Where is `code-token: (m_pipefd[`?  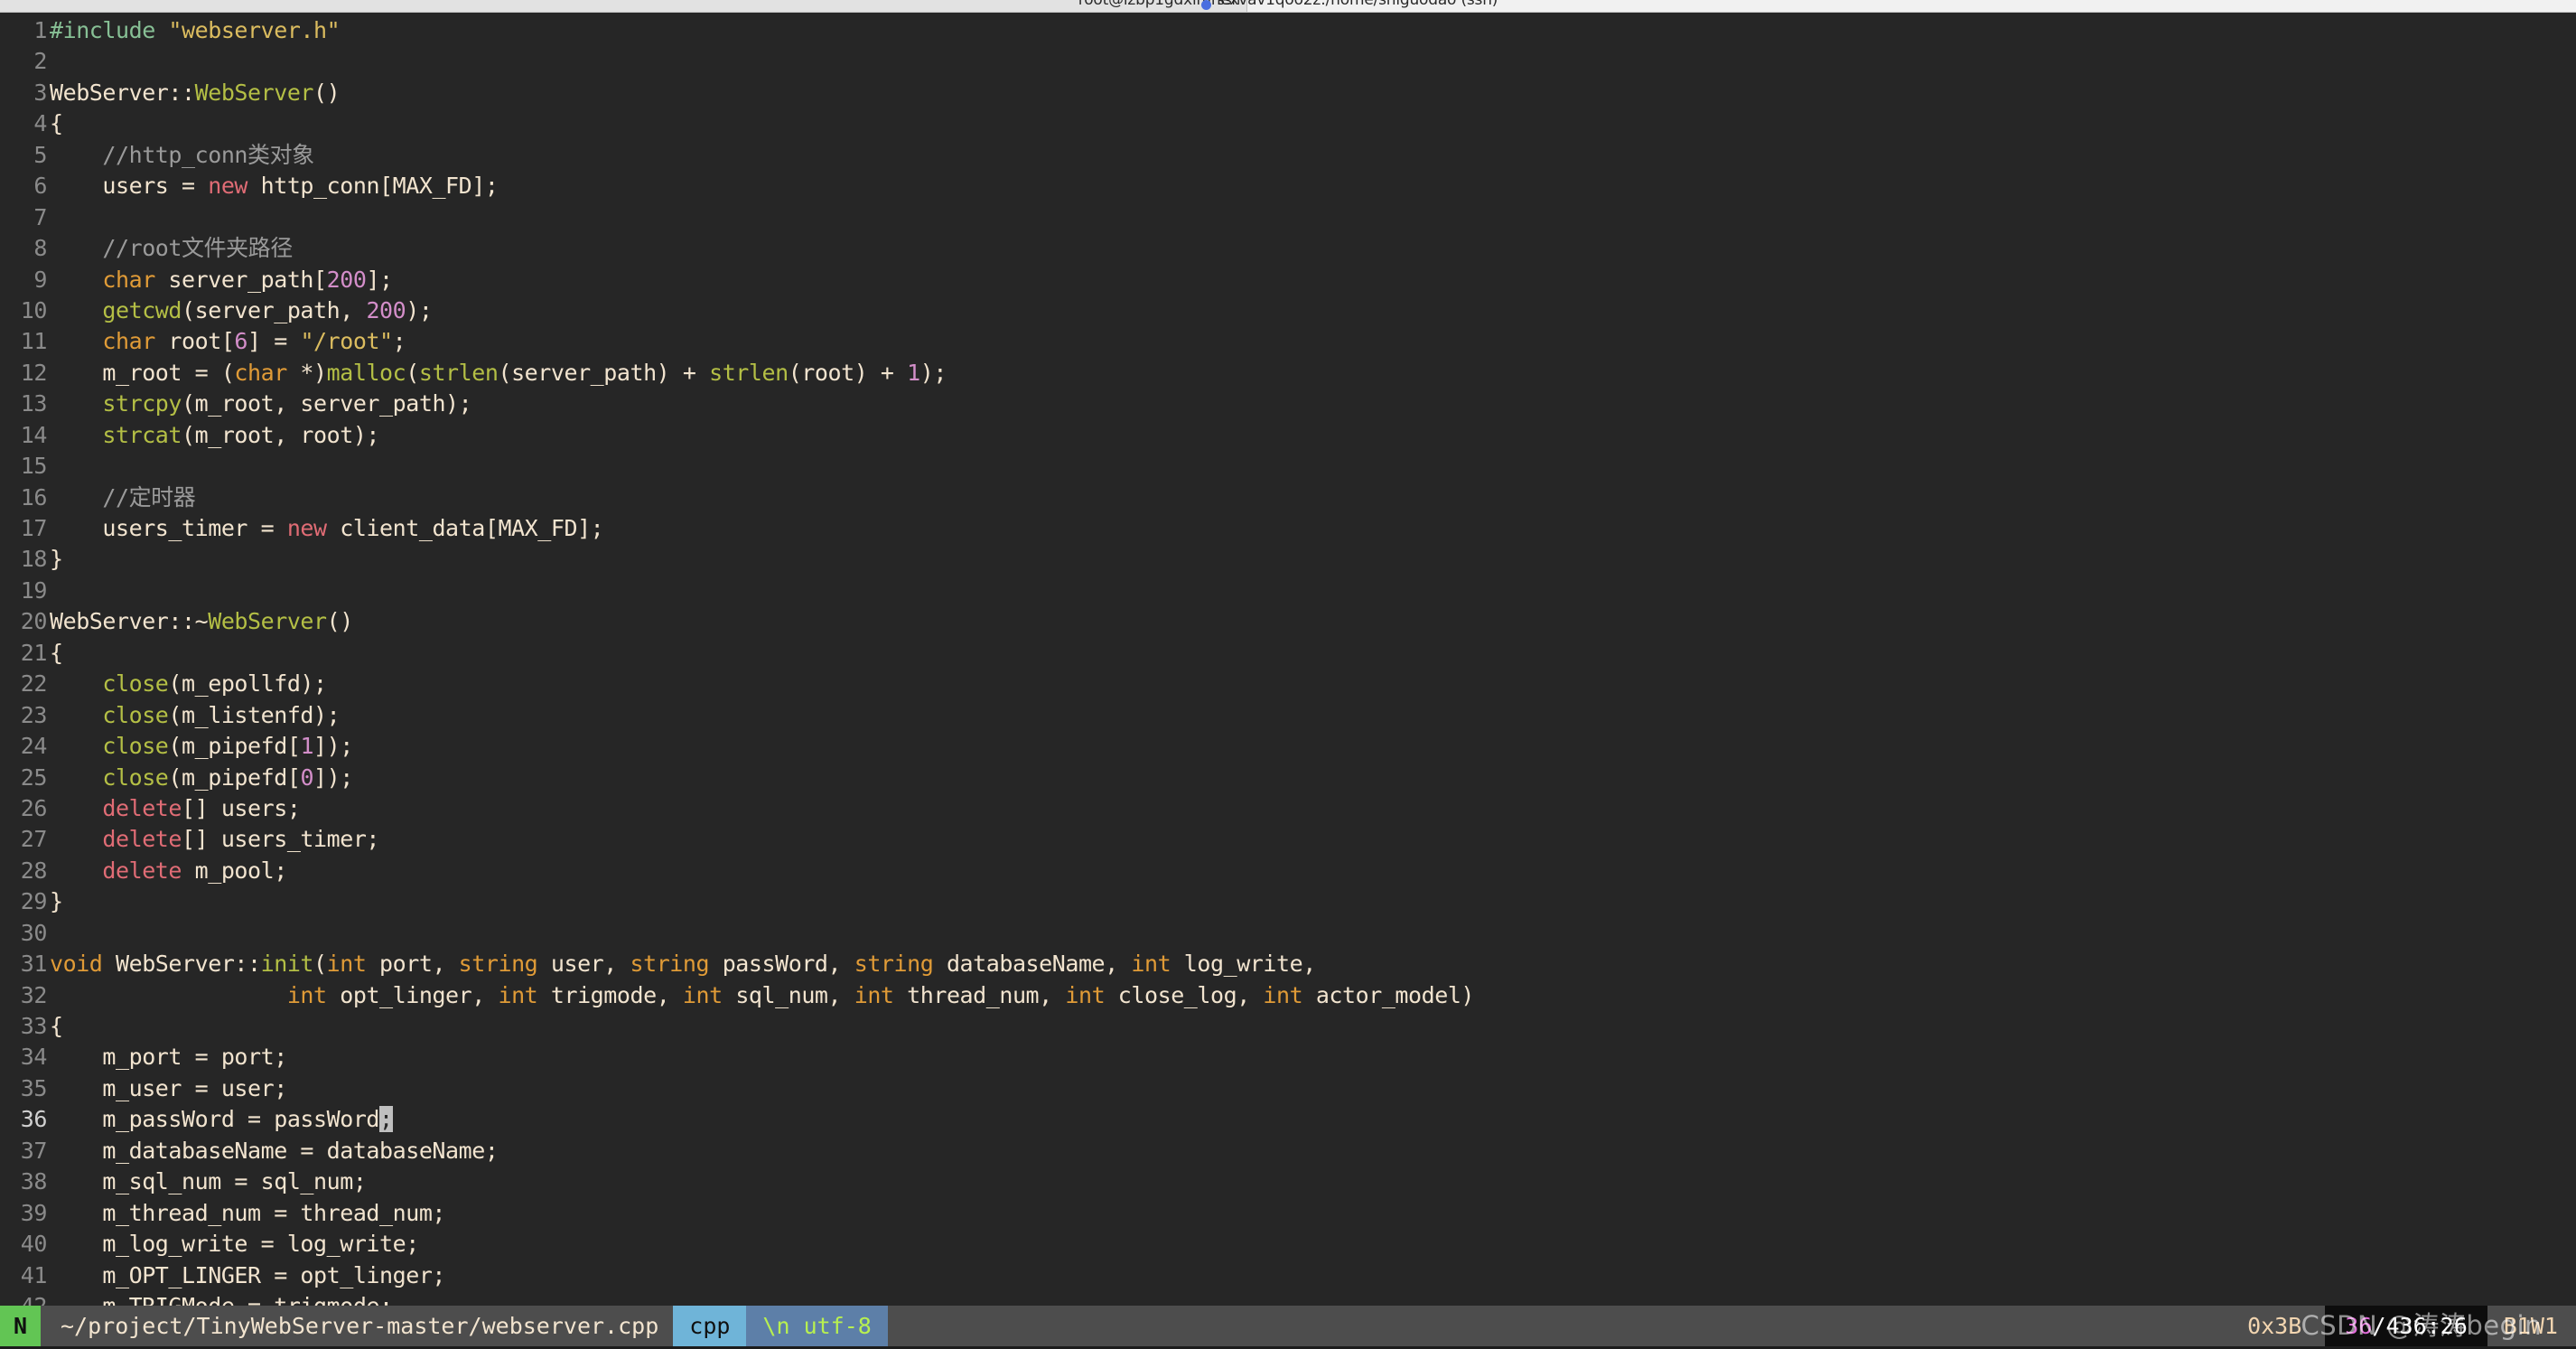 code-token: (m_pipefd[ is located at coordinates (234, 746).